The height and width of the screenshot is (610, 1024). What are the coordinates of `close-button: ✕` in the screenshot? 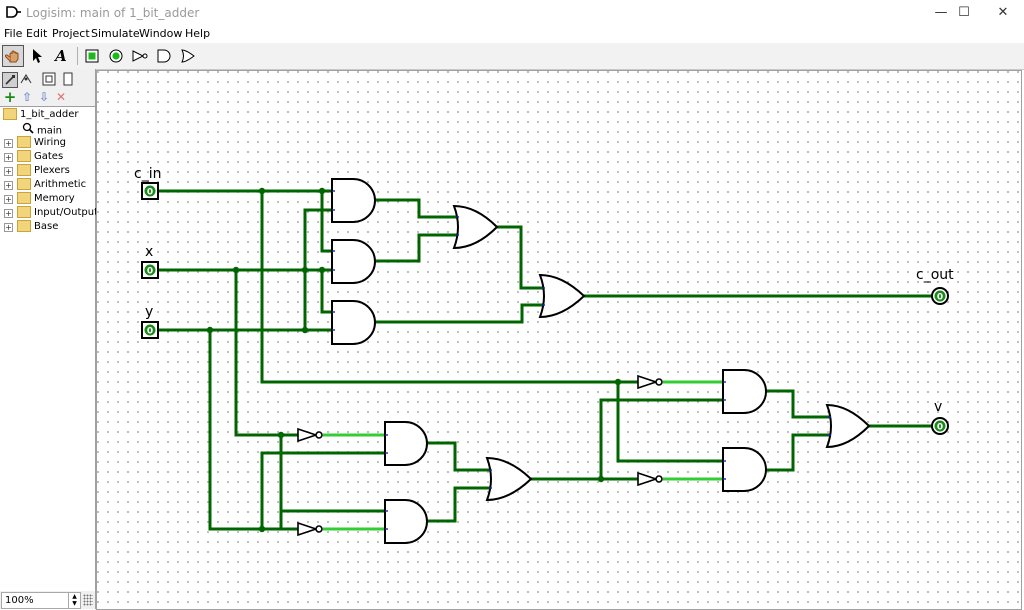 It's located at (1002, 12).